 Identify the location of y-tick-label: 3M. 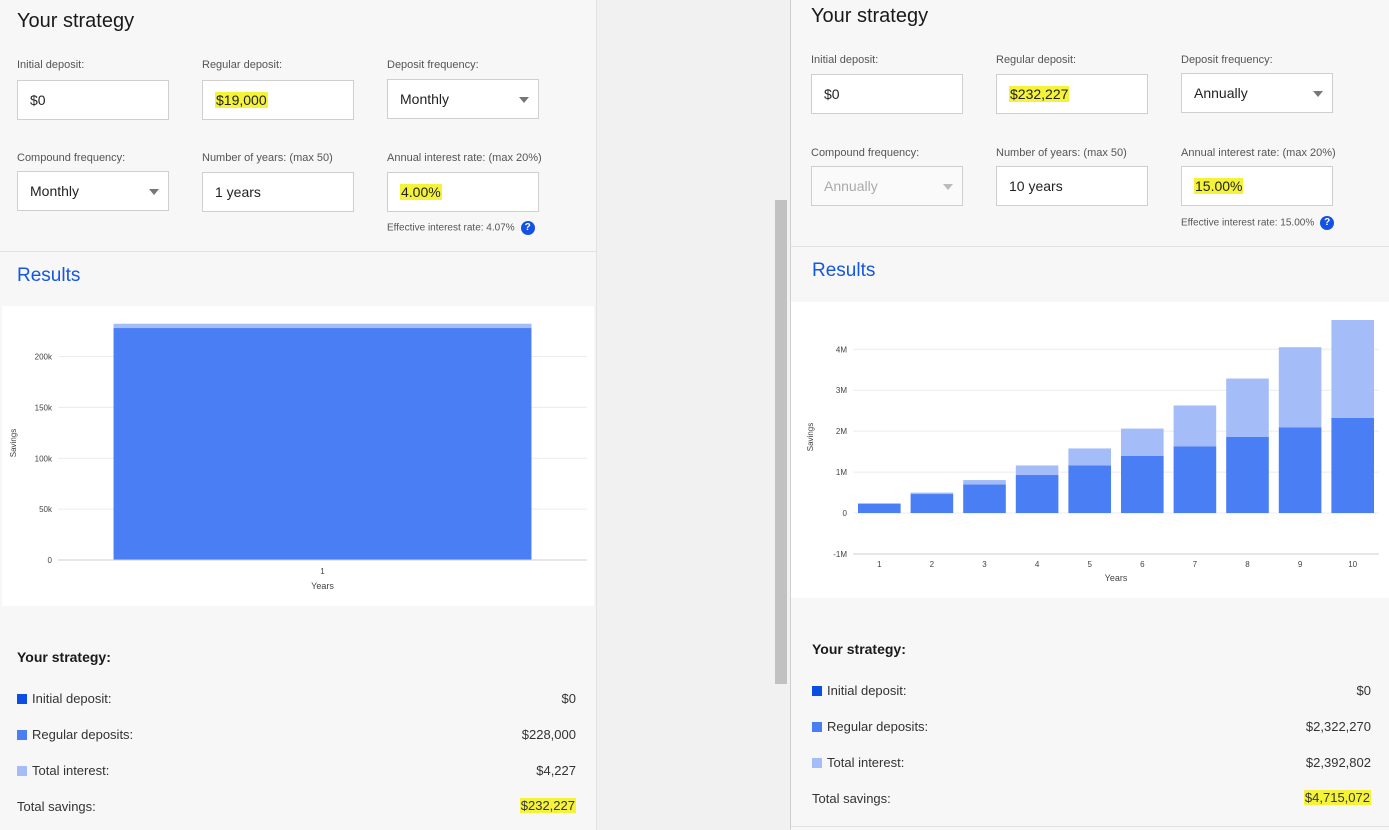
(841, 390).